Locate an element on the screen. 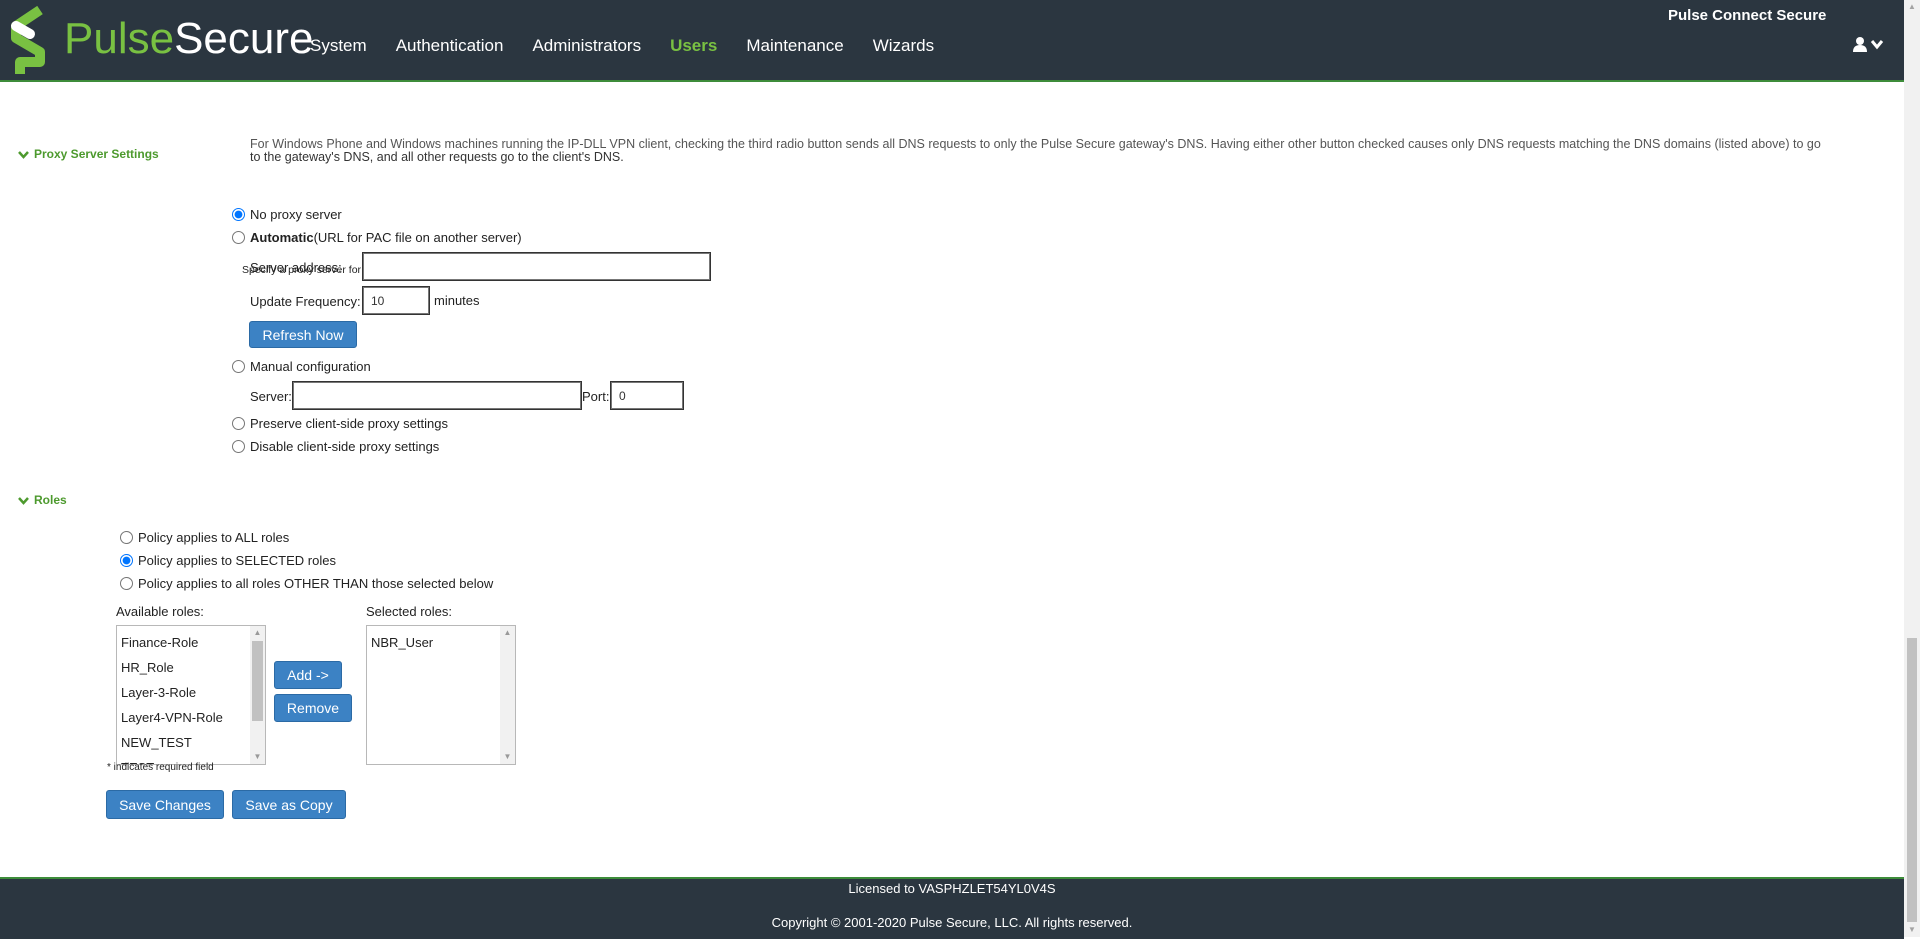 The width and height of the screenshot is (1920, 939). available-roles-label: Available roles: is located at coordinates (160, 611).